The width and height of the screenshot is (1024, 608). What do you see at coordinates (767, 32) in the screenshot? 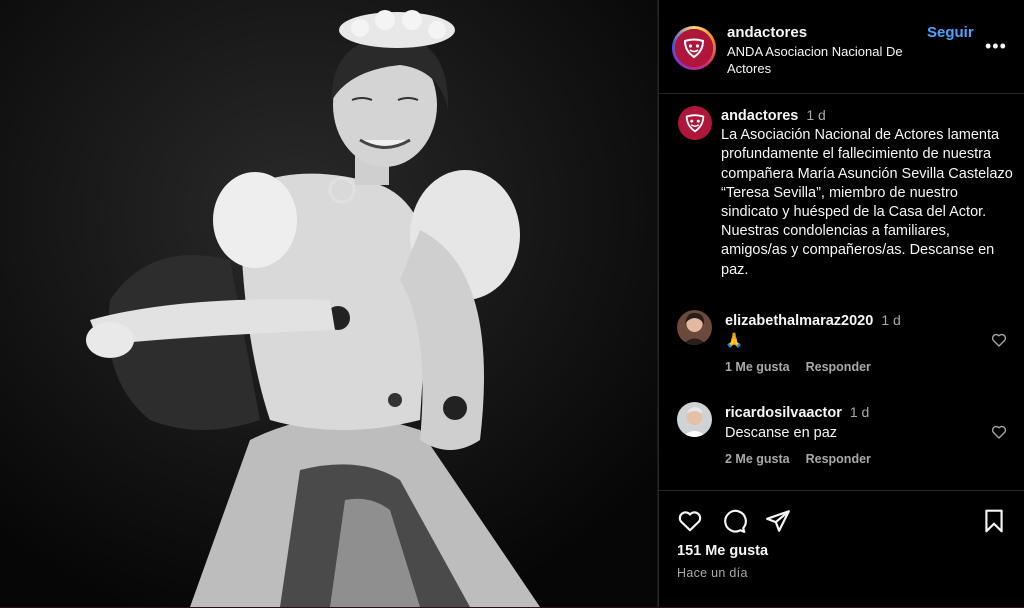
I see `author-username: andactores` at bounding box center [767, 32].